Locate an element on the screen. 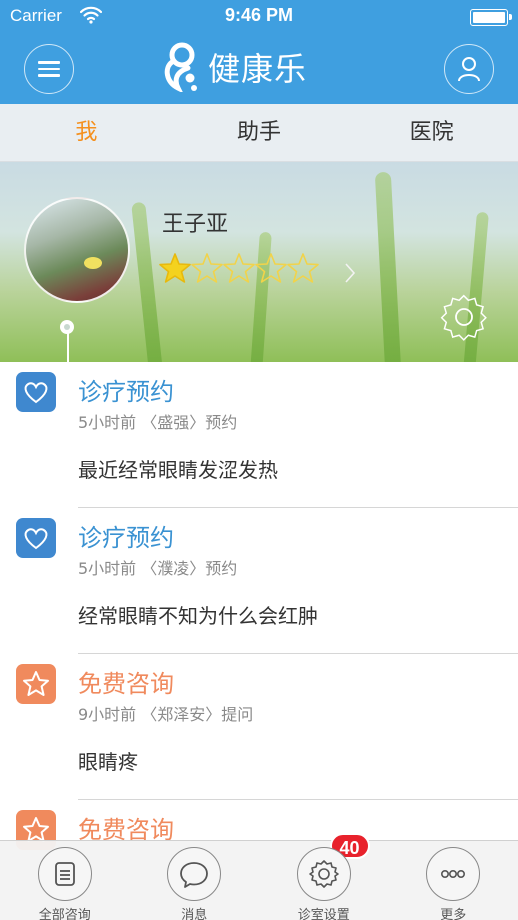  consult-badge is located at coordinates (36, 684).